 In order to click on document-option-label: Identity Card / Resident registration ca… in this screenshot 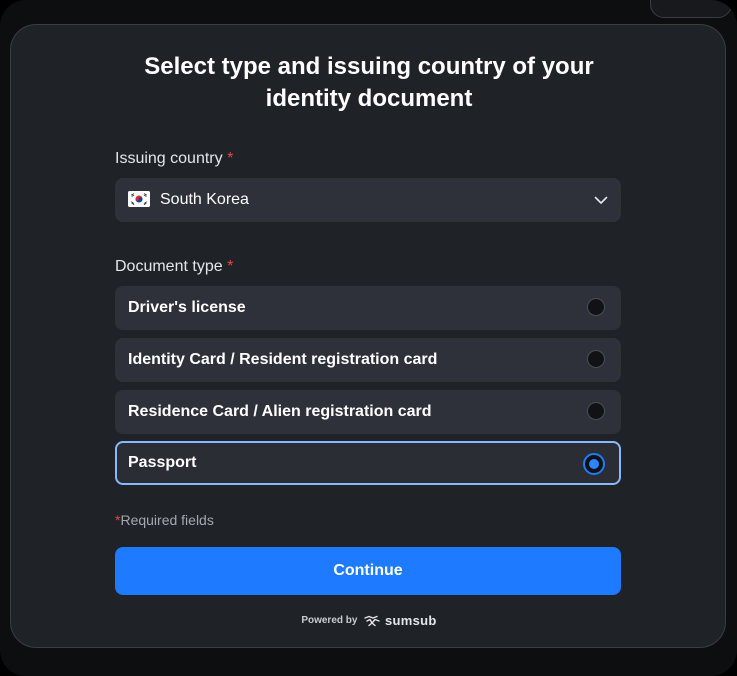, I will do `click(283, 359)`.